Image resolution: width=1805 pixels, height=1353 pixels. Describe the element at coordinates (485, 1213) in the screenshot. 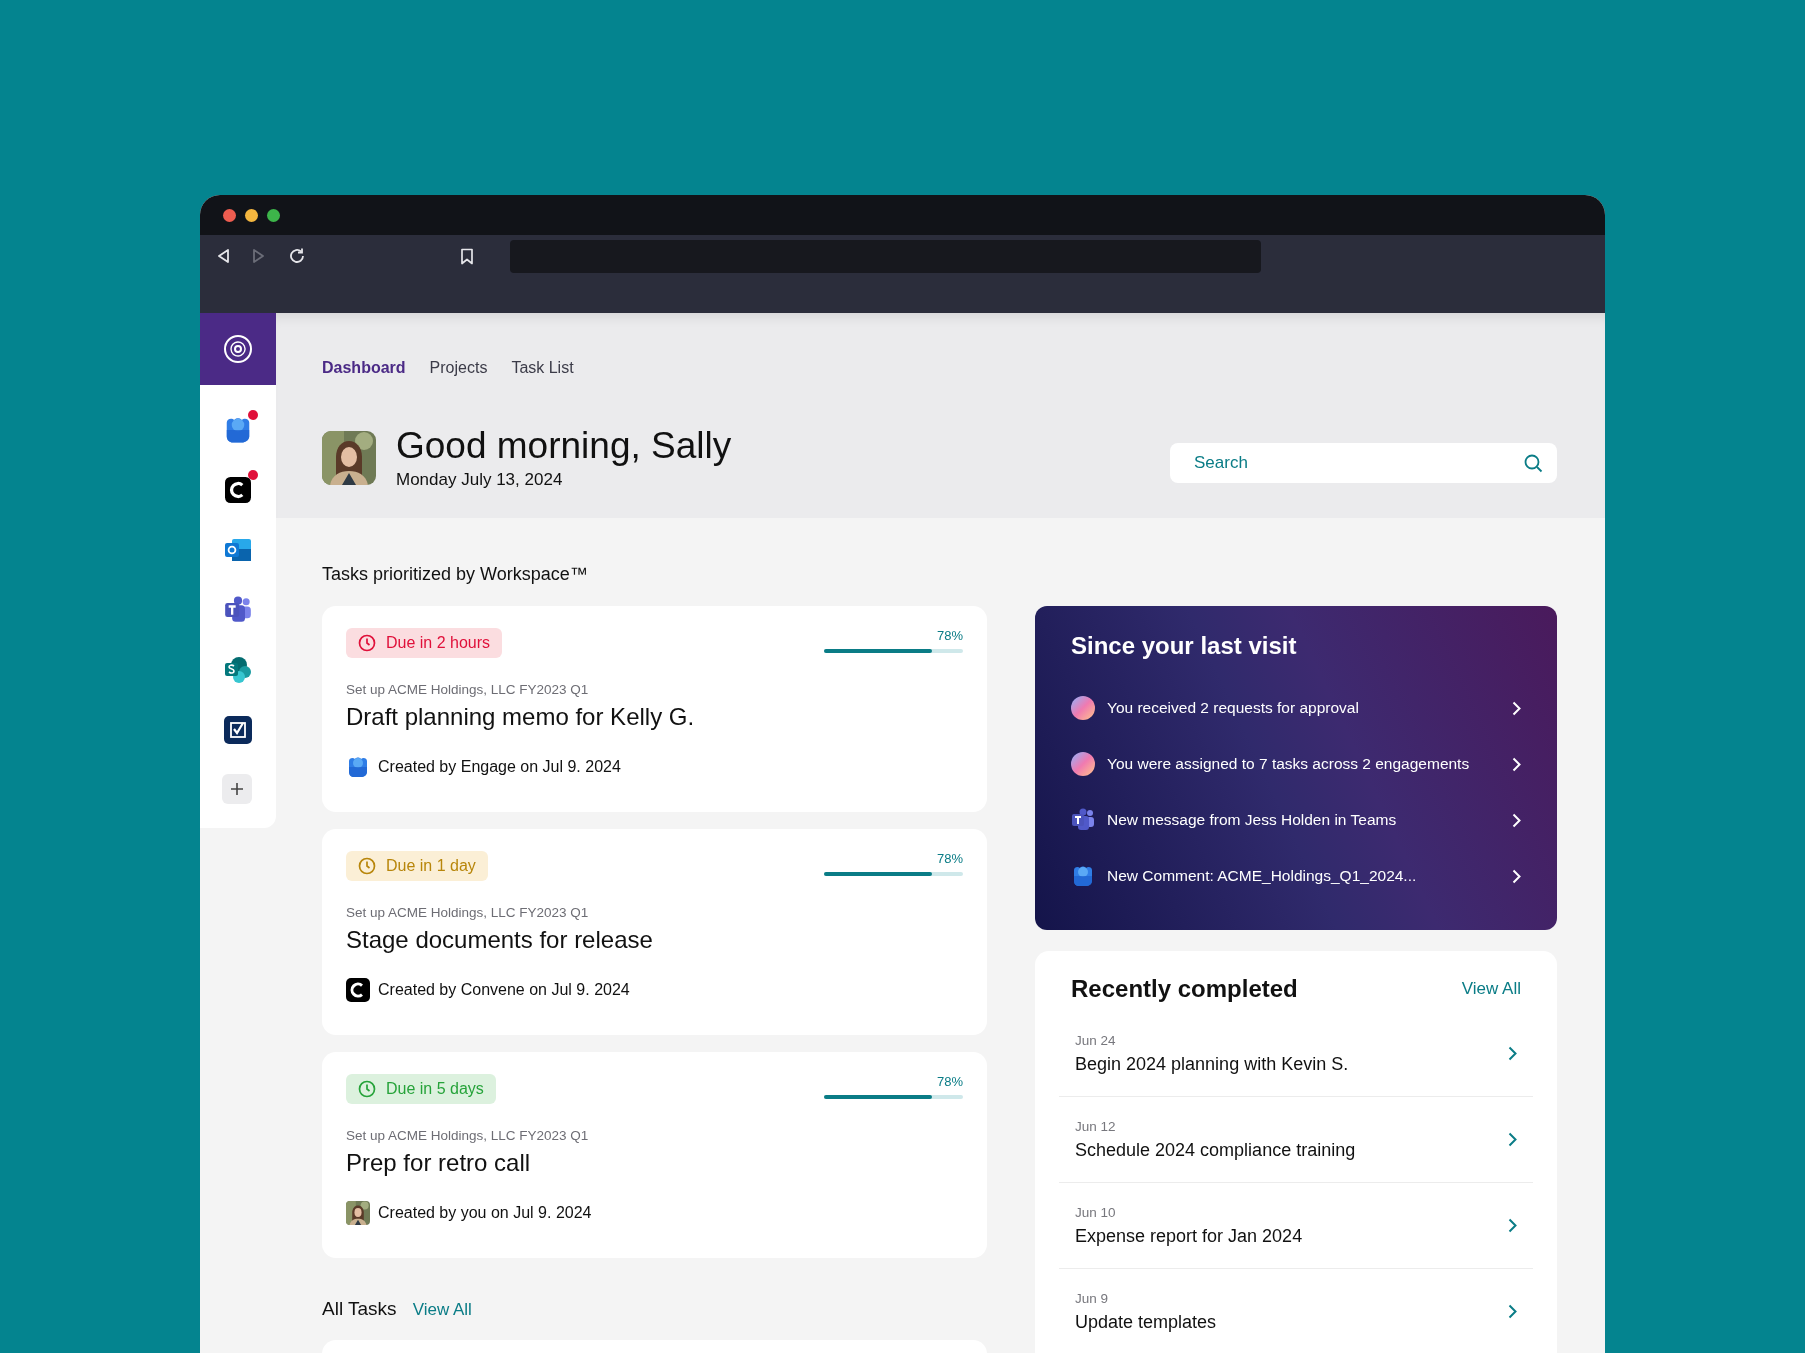

I see `created-by-text: Created by you on Jul 9. 2024` at that location.